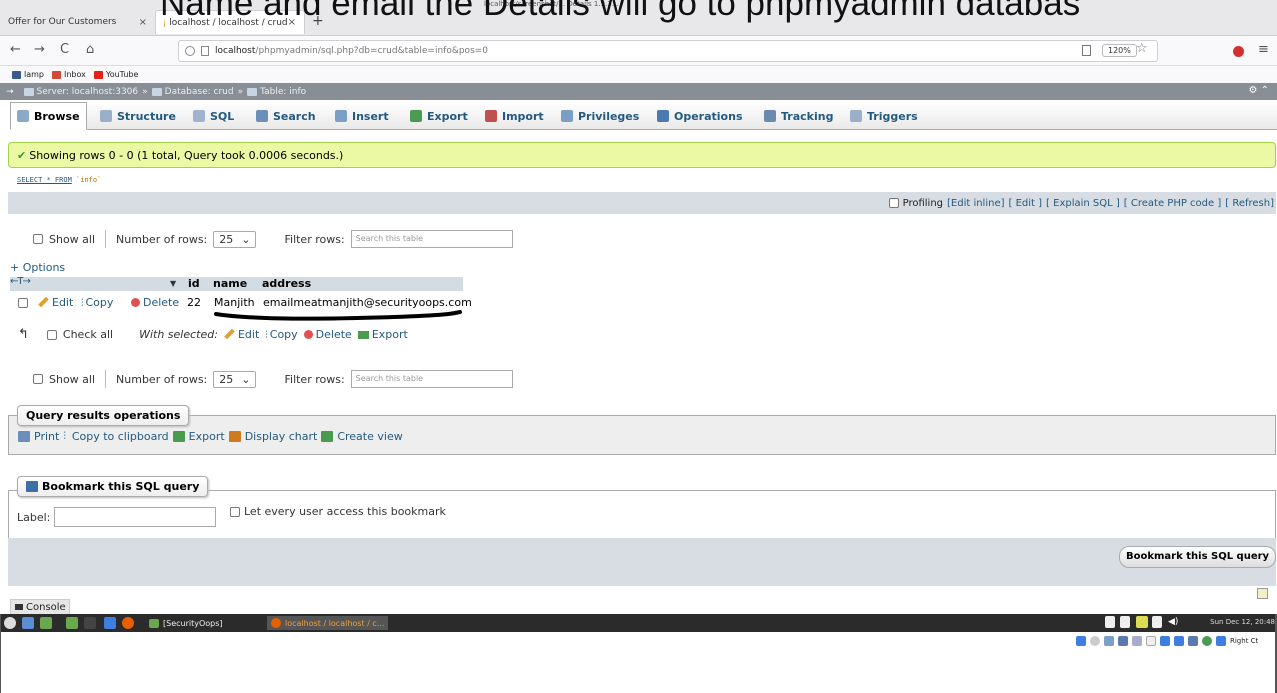 Image resolution: width=1277 pixels, height=693 pixels. Describe the element at coordinates (884, 116) in the screenshot. I see `tab-triggers: Triggers` at that location.